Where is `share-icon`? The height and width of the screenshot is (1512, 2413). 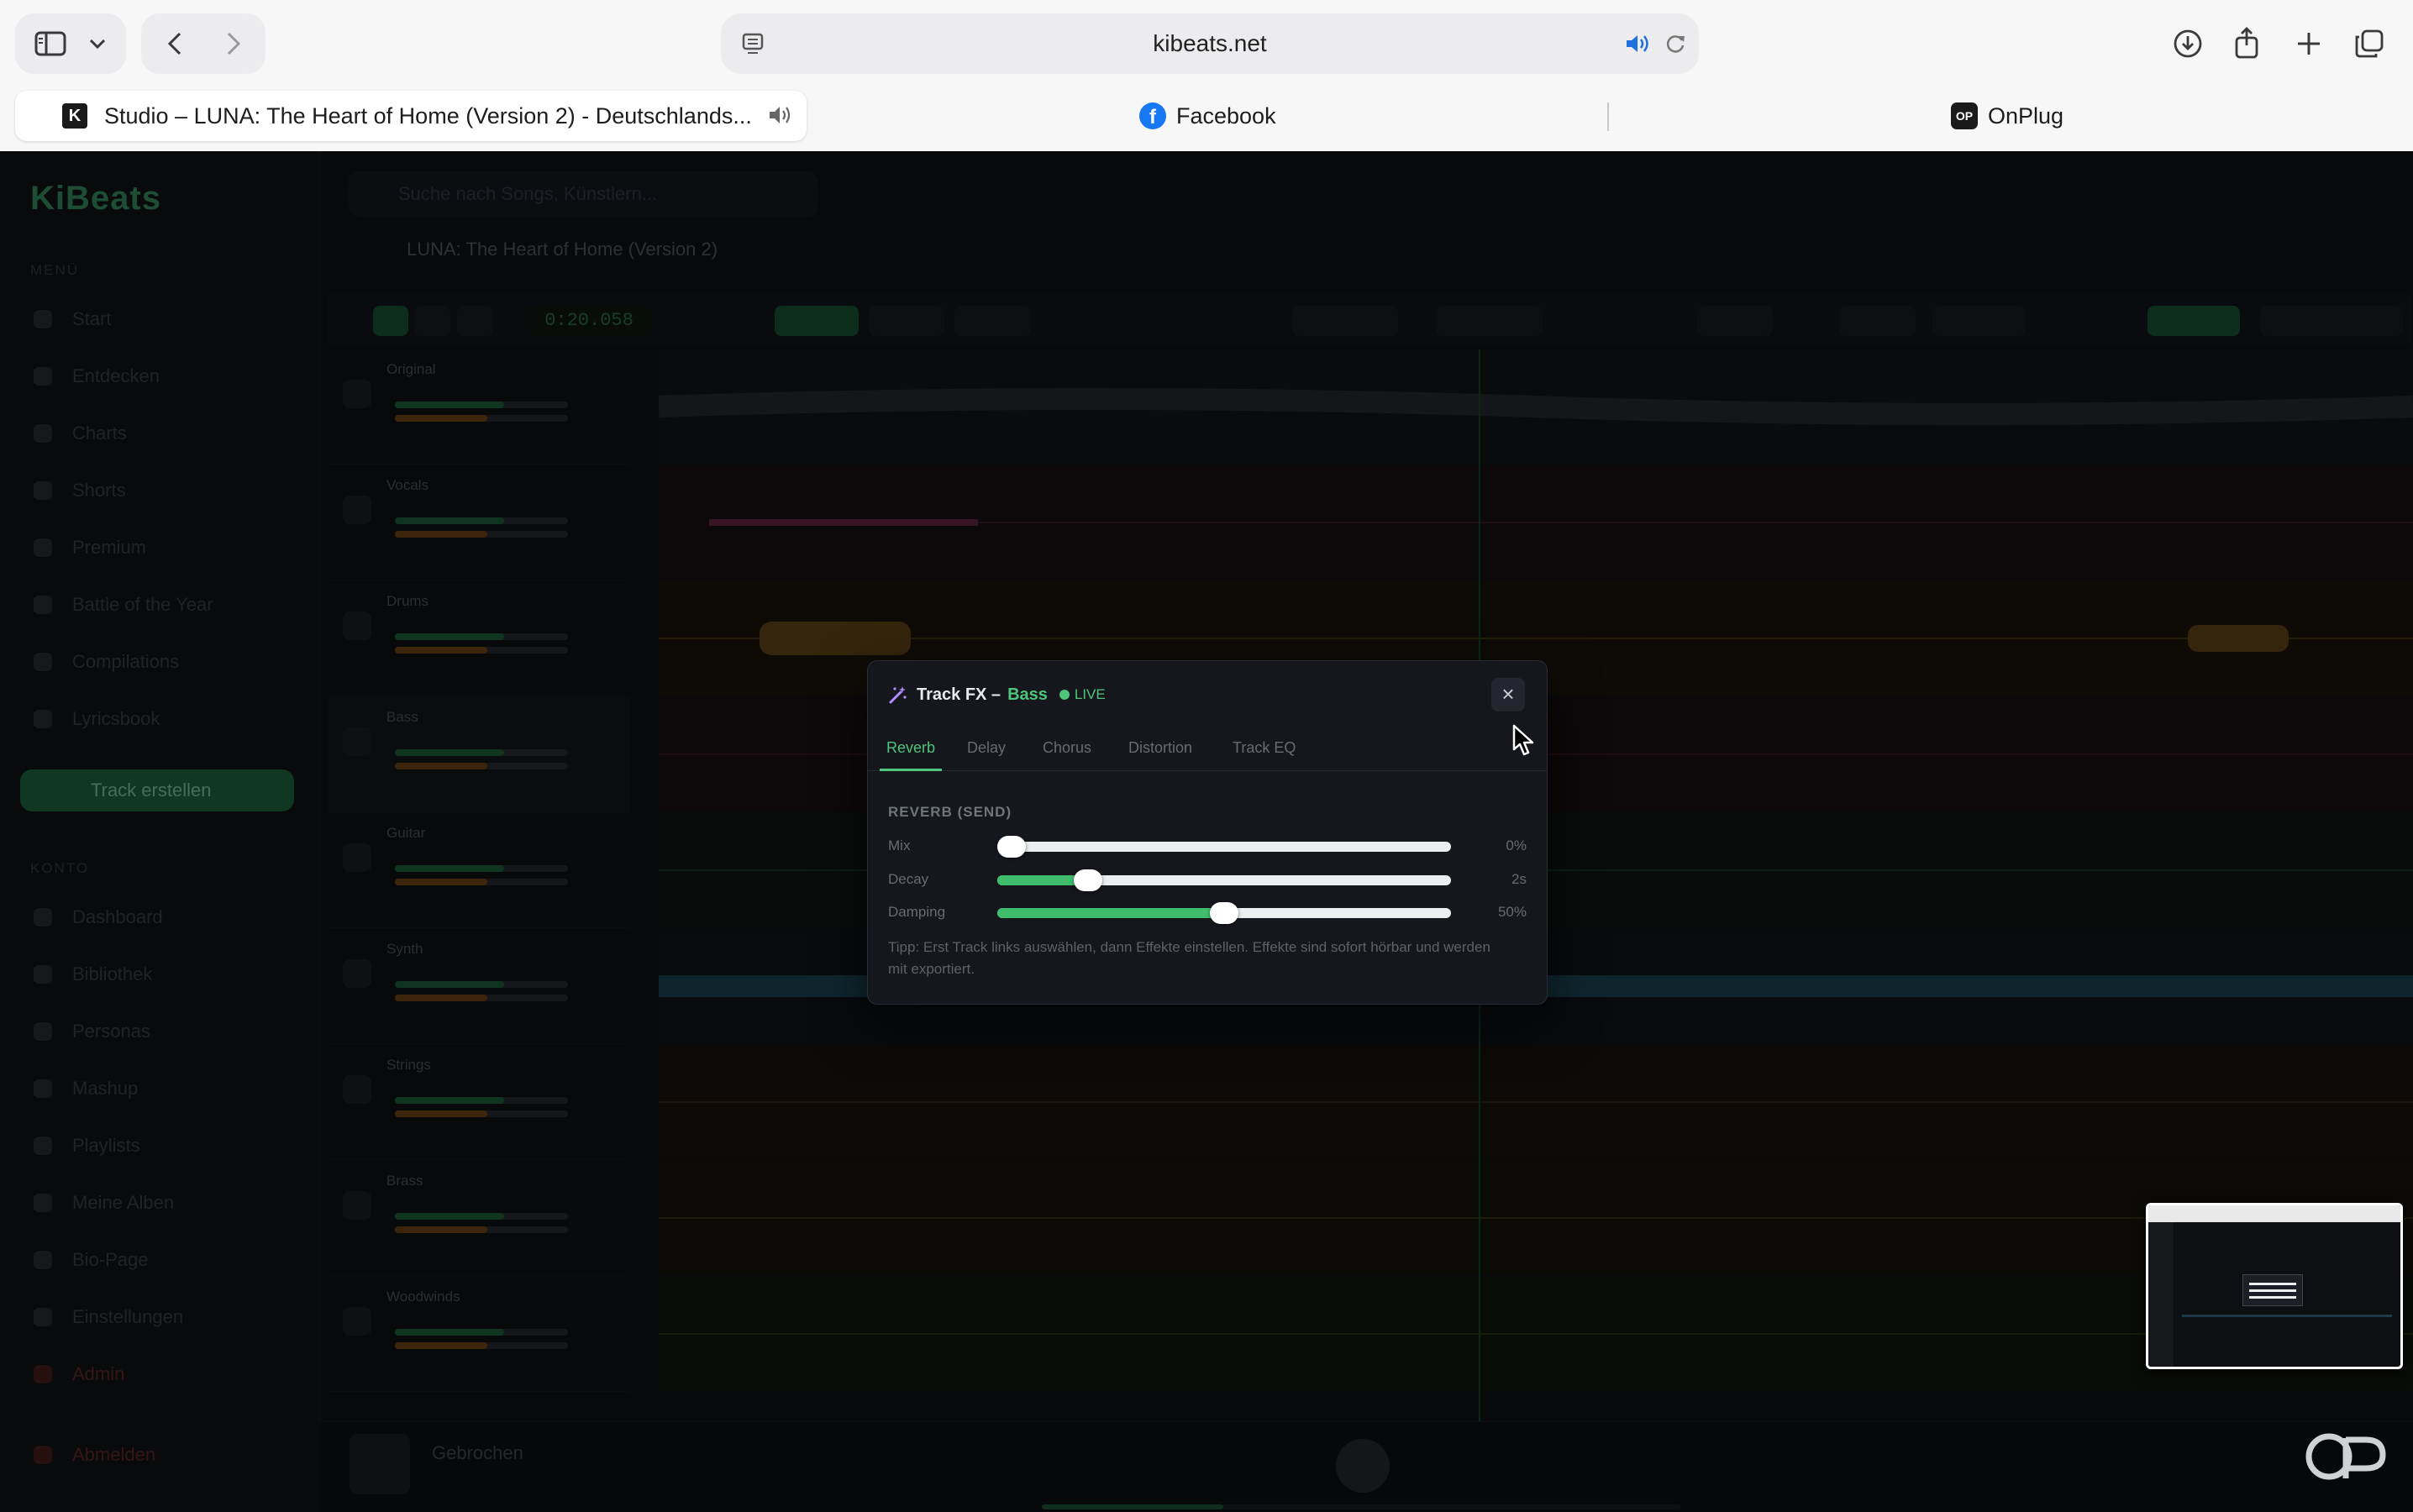 share-icon is located at coordinates (2246, 43).